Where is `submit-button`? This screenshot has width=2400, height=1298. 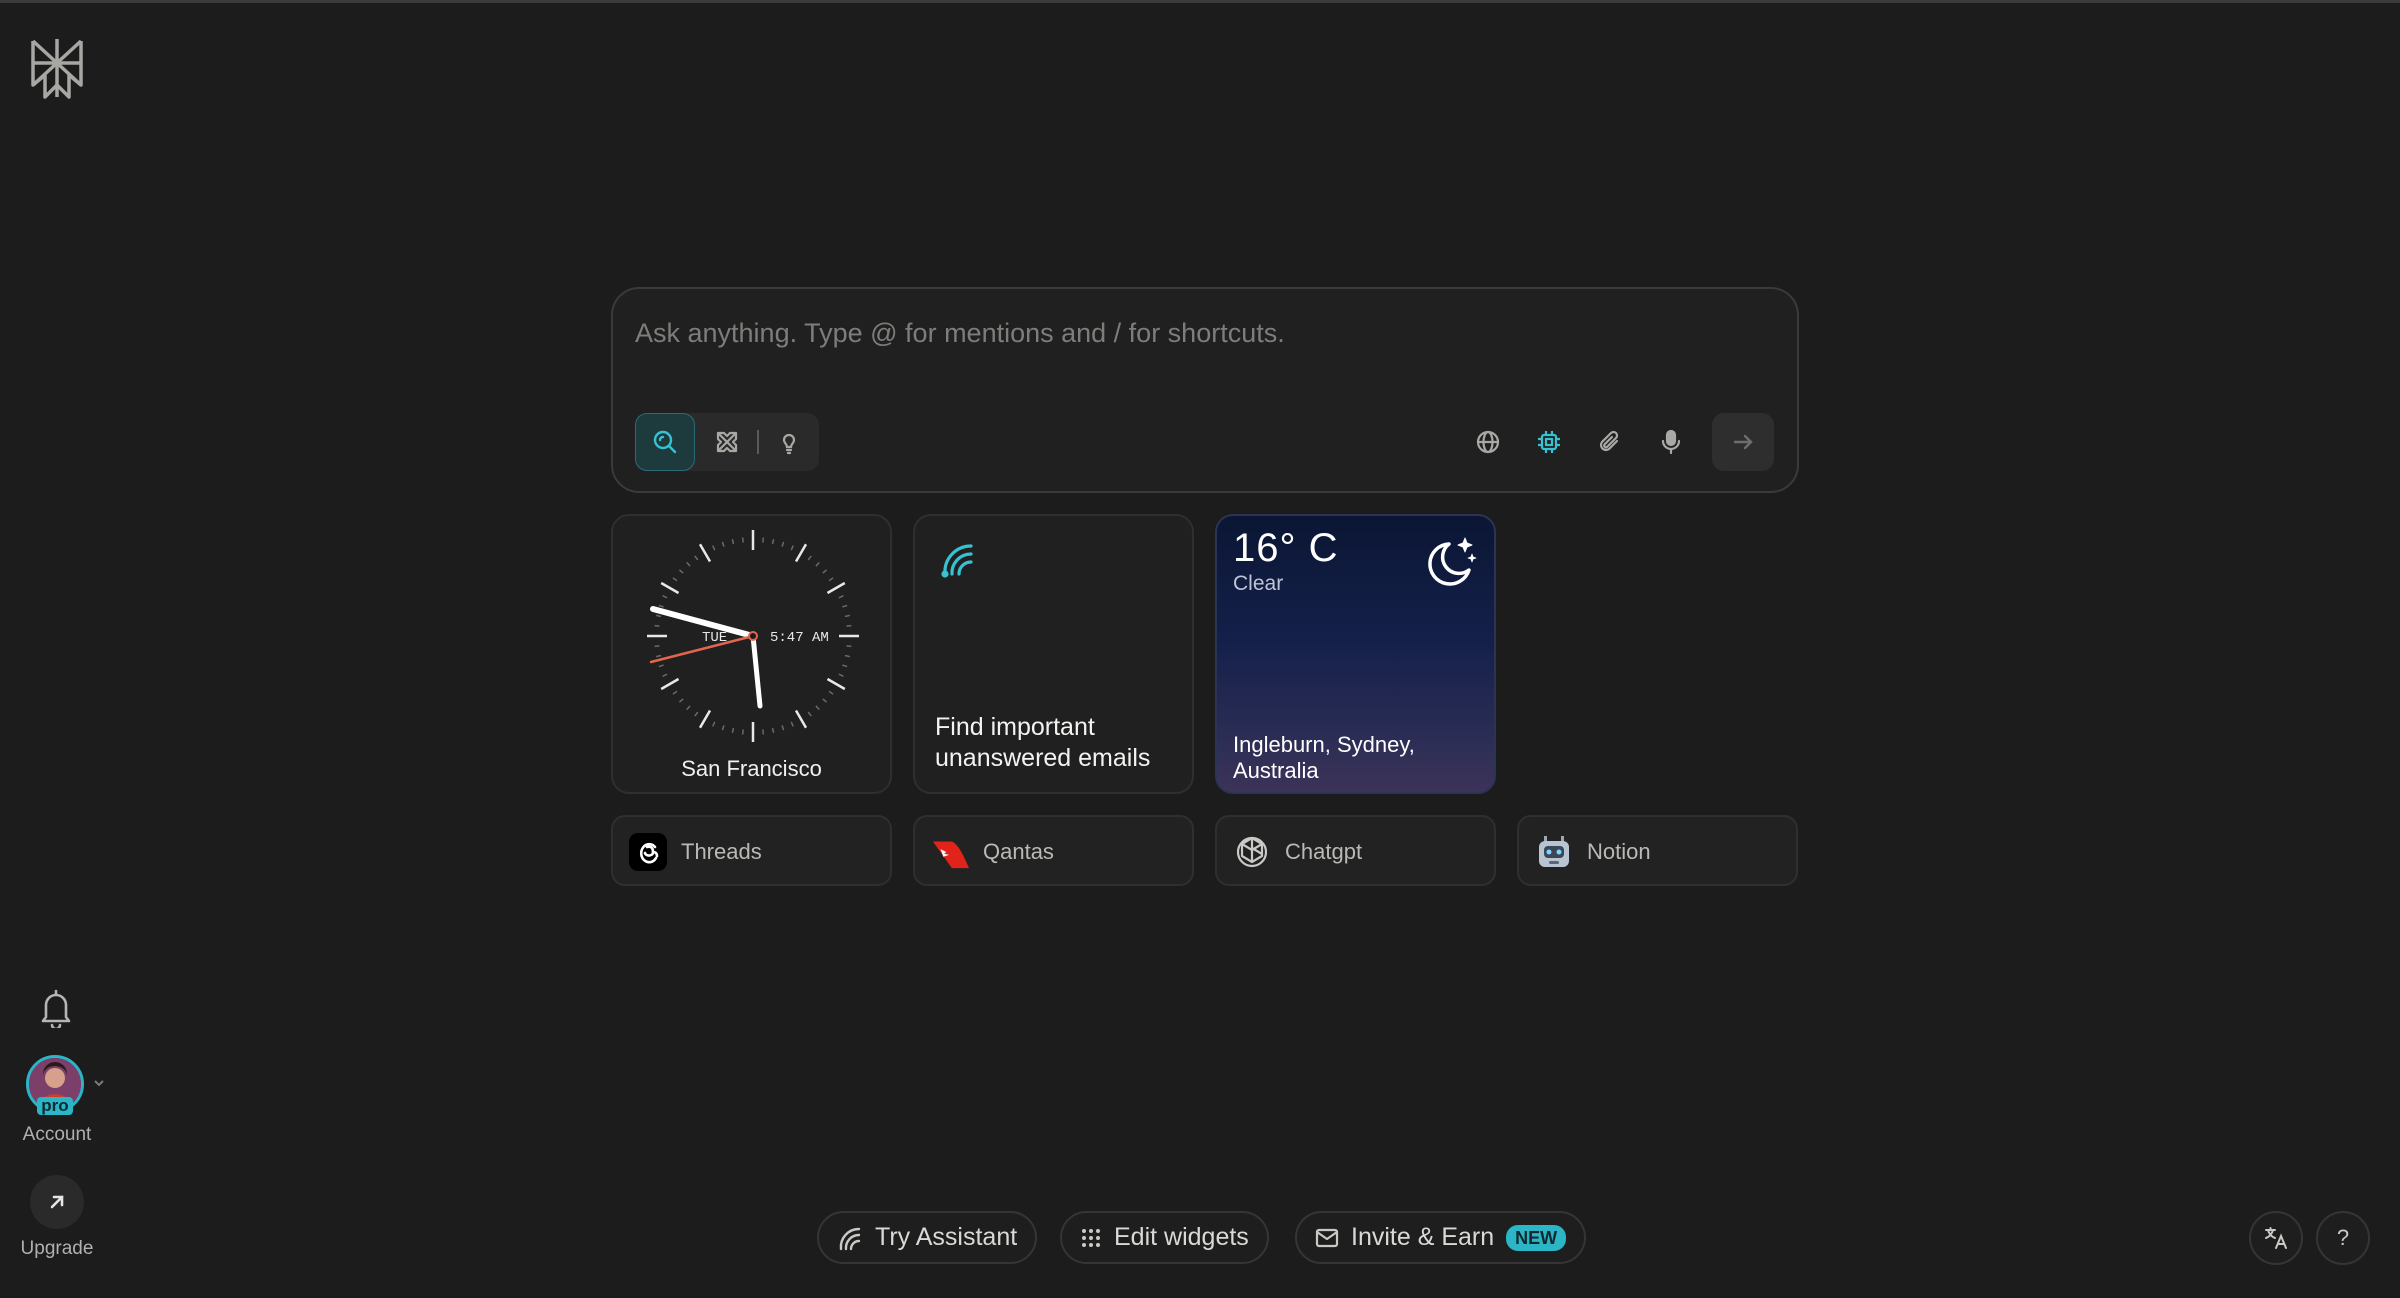 submit-button is located at coordinates (1743, 442).